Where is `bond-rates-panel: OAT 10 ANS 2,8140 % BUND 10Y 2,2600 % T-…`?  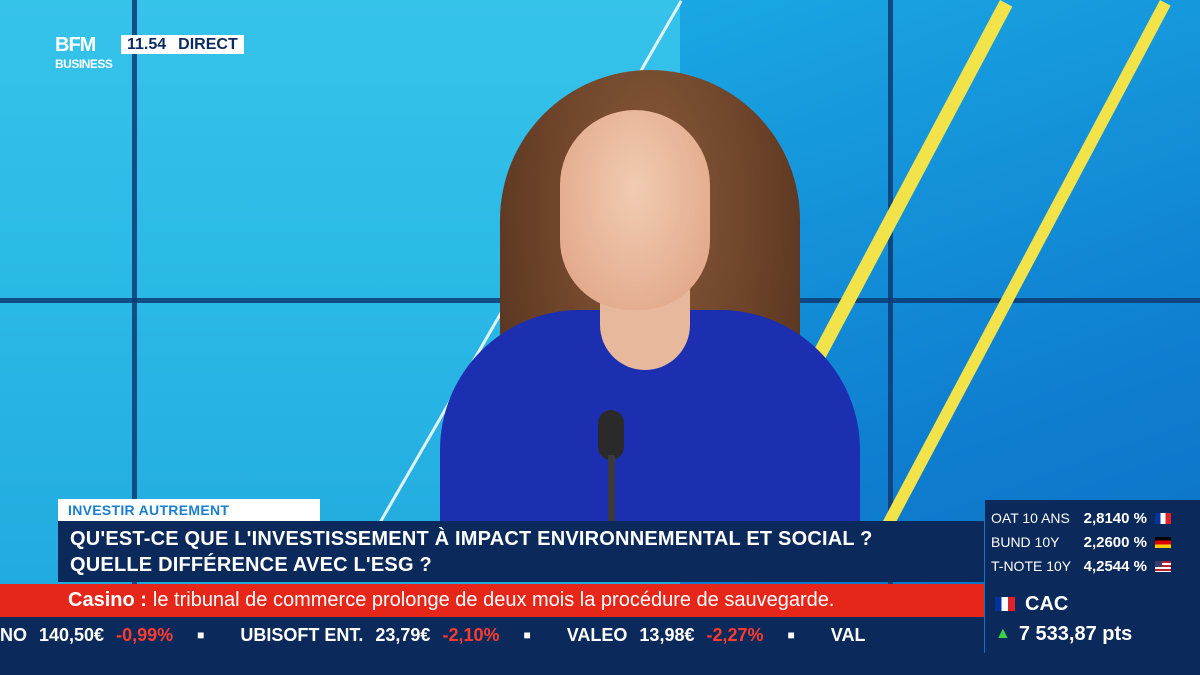
bond-rates-panel: OAT 10 ANS 2,8140 % BUND 10Y 2,2600 % T-… is located at coordinates (1092, 542).